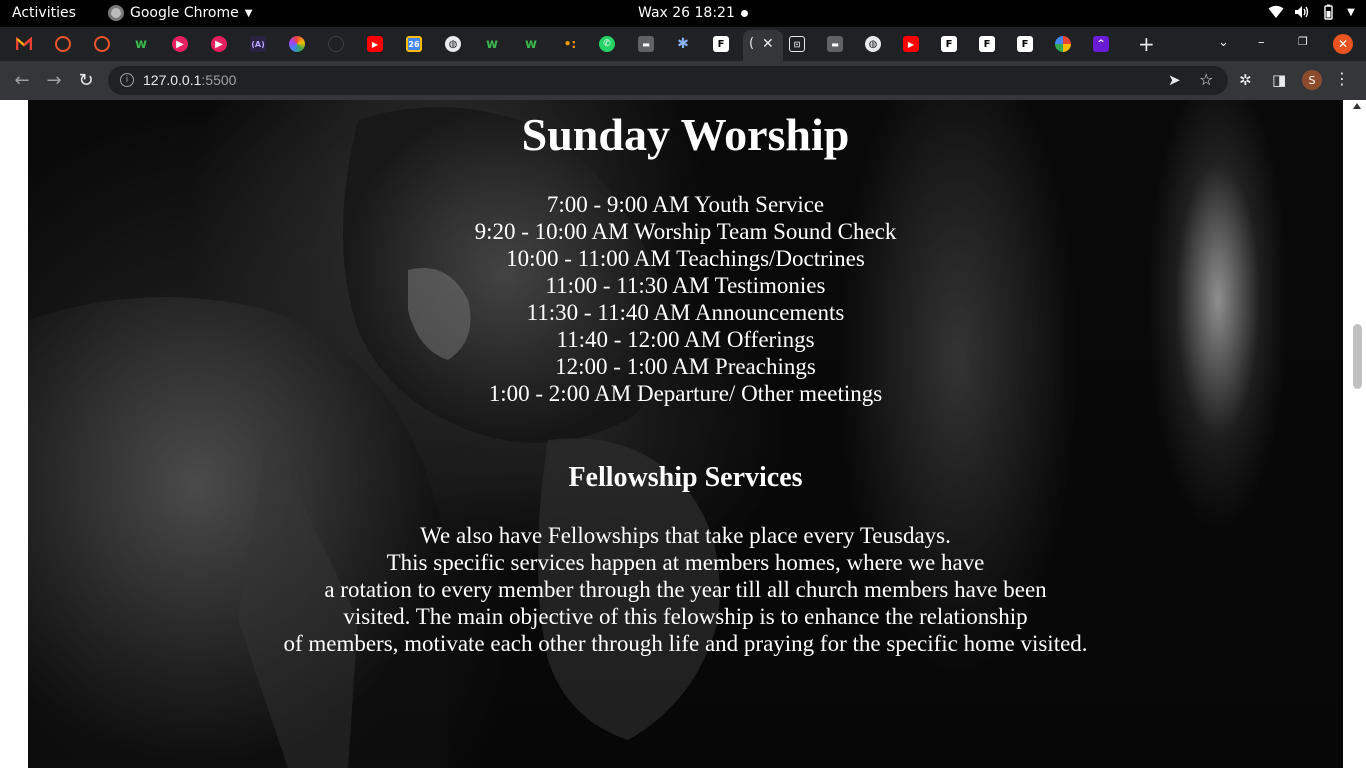 Image resolution: width=1366 pixels, height=768 pixels. I want to click on address-bar: i 127.0.0.1:5500 ➤ ☆, so click(668, 80).